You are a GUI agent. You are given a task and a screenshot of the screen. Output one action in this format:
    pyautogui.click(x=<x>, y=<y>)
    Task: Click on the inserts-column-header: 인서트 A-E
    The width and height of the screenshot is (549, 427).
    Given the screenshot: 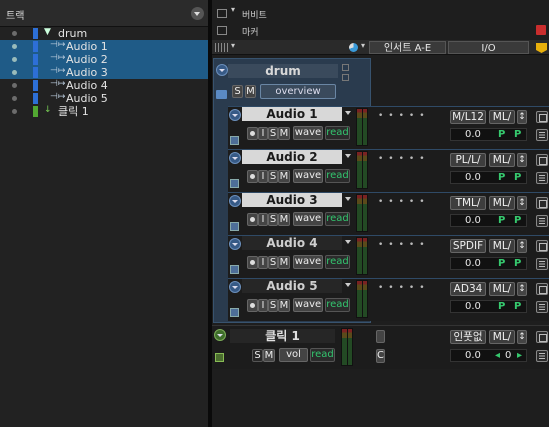 What is the action you would take?
    pyautogui.click(x=407, y=47)
    